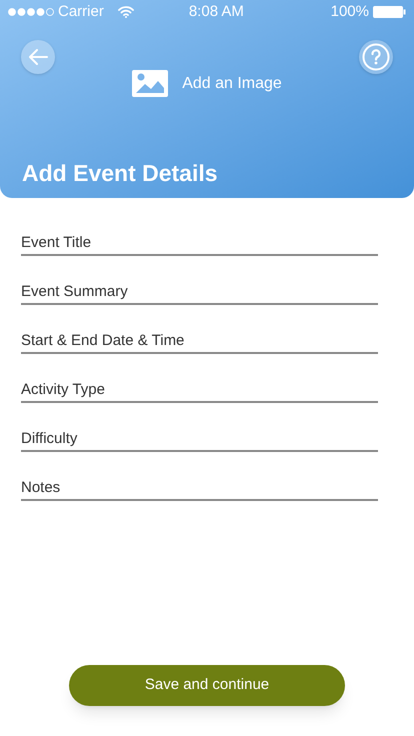  I want to click on battery-label: 100%, so click(349, 12).